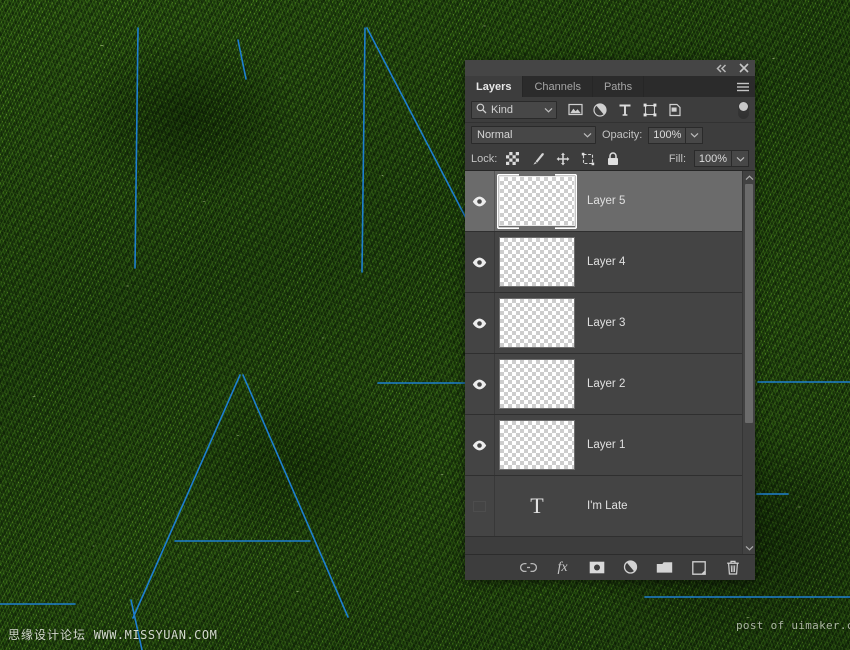 This screenshot has height=650, width=850. I want to click on scroll-down-icon, so click(749, 547).